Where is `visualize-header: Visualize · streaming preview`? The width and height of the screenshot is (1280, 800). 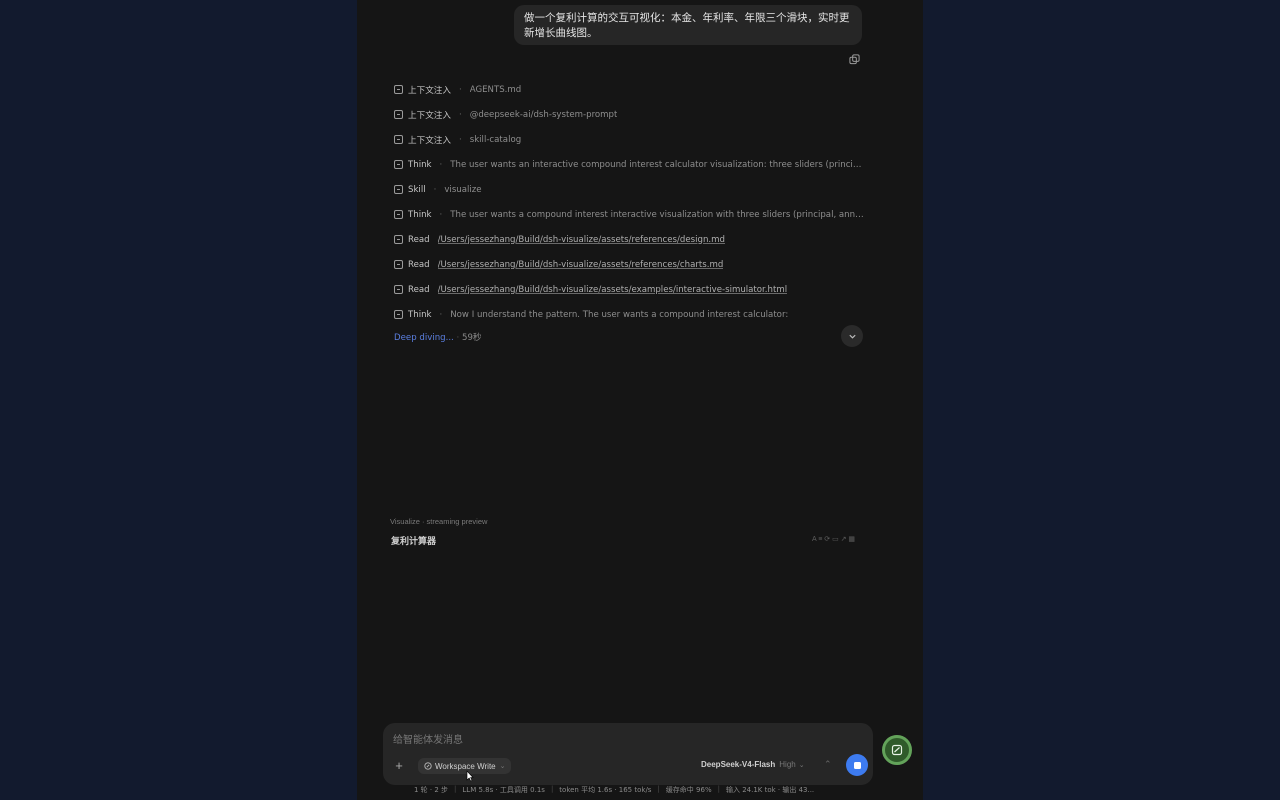
visualize-header: Visualize · streaming preview is located at coordinates (439, 521).